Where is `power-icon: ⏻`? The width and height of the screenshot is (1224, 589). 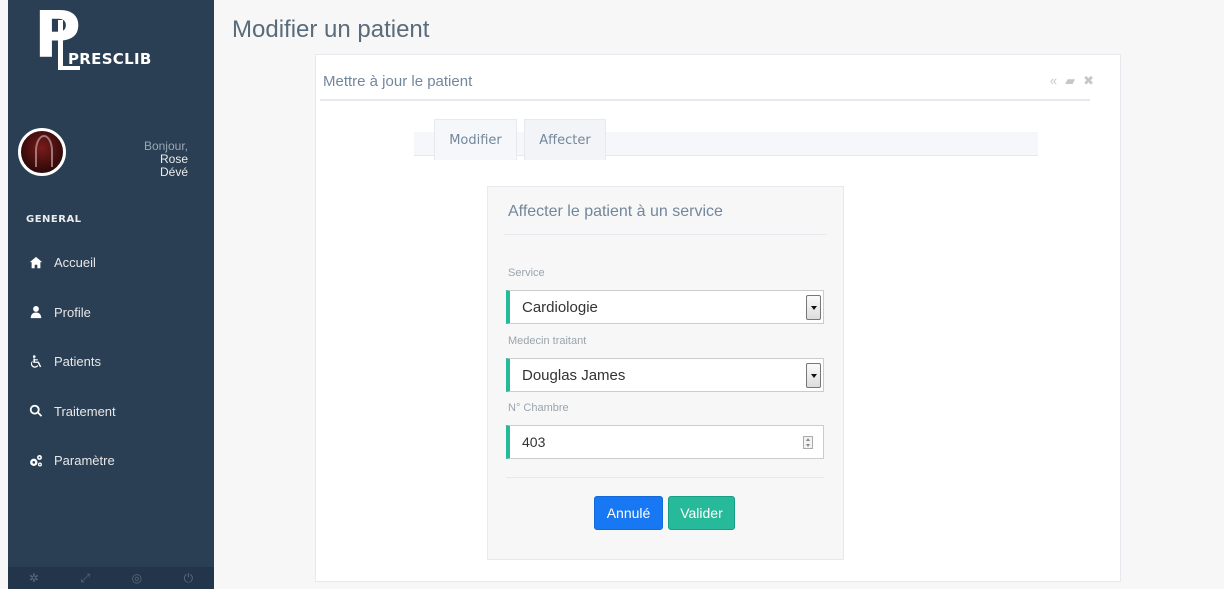 power-icon: ⏻ is located at coordinates (189, 578).